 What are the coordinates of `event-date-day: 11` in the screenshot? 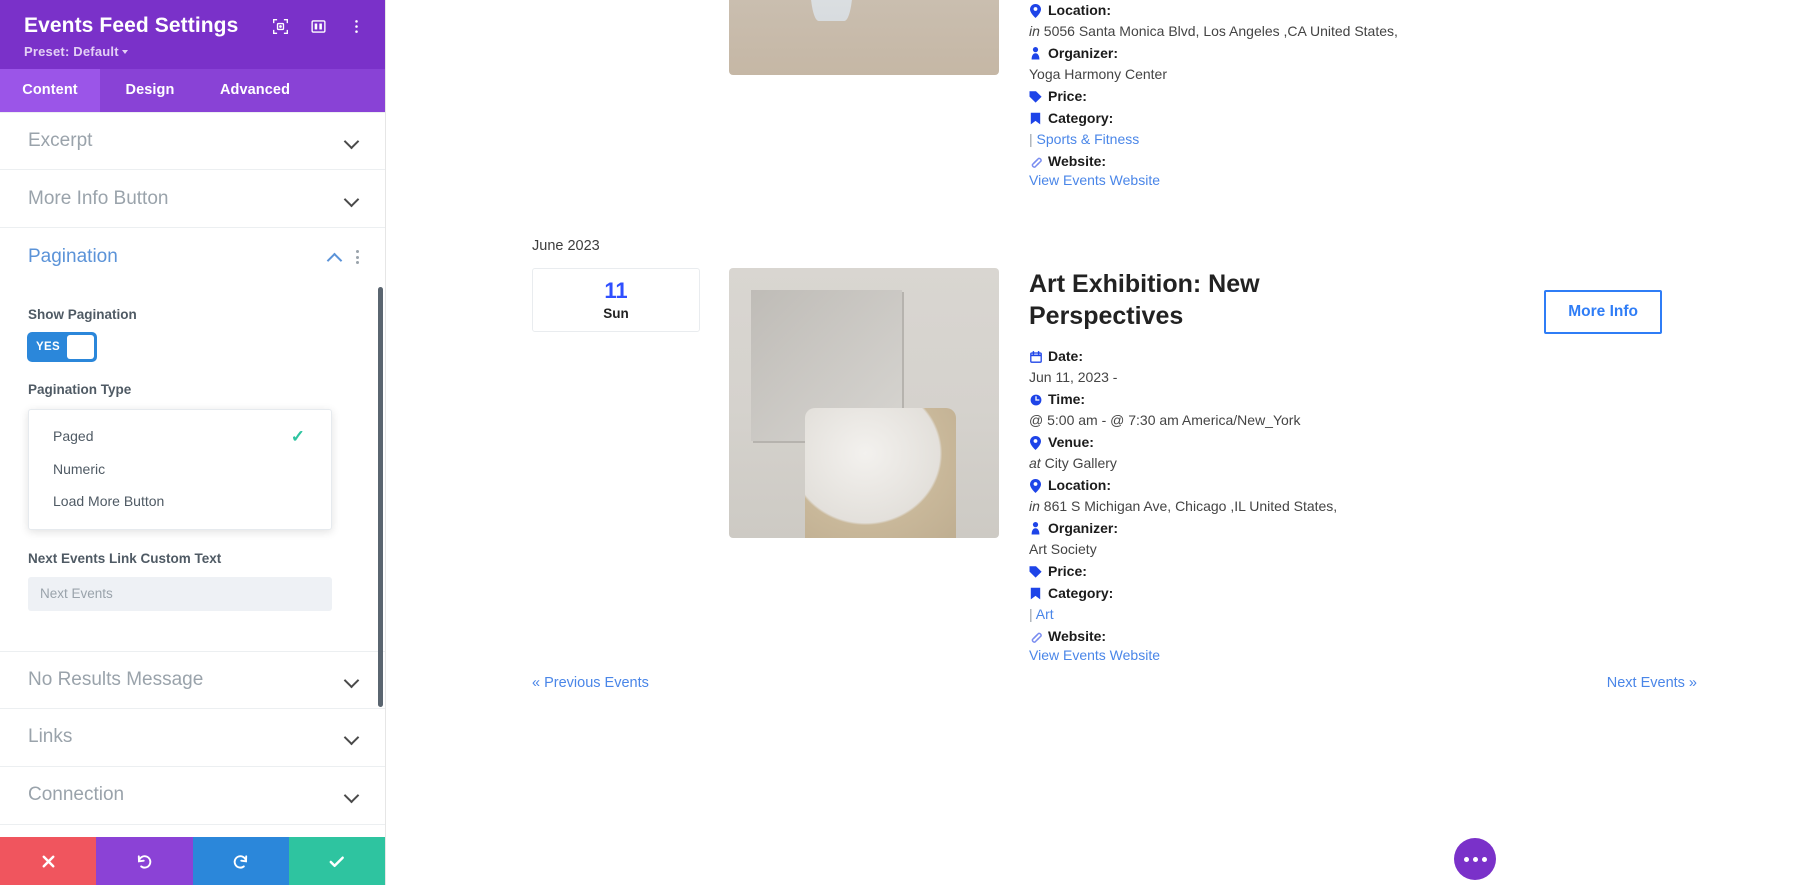 It's located at (616, 291).